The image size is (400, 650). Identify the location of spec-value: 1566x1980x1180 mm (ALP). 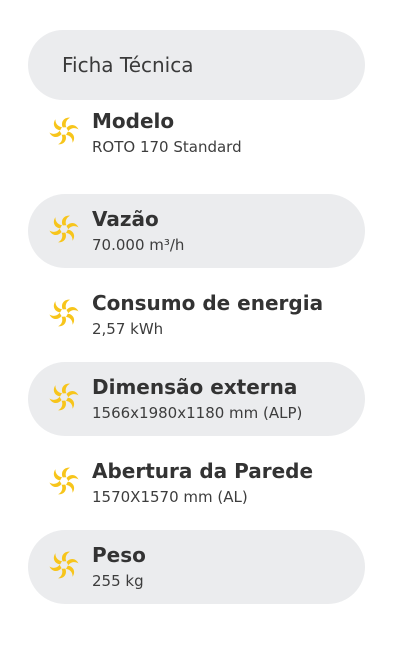
(197, 413).